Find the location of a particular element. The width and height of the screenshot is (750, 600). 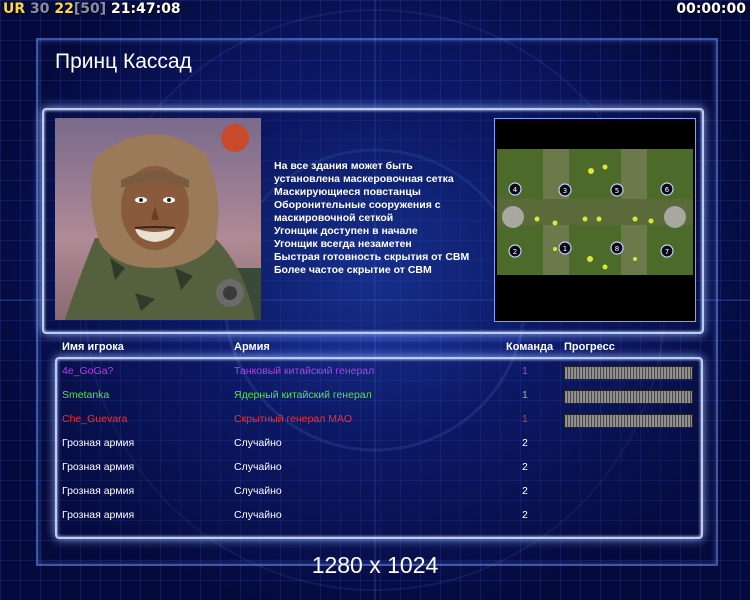

start-label-1: 1 is located at coordinates (565, 249).